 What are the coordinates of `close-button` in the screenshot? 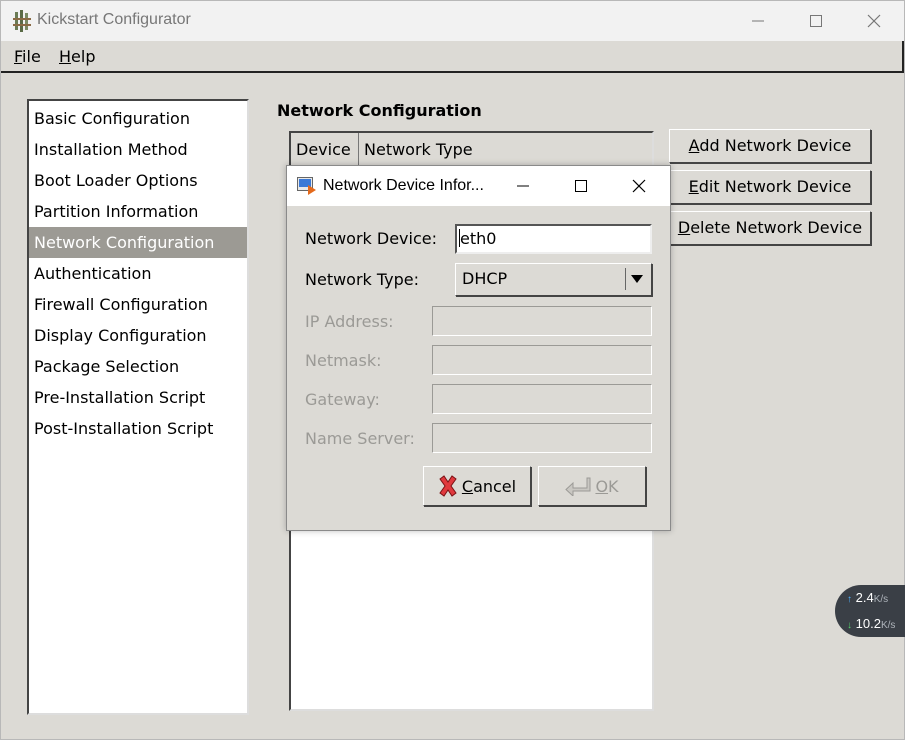 It's located at (874, 21).